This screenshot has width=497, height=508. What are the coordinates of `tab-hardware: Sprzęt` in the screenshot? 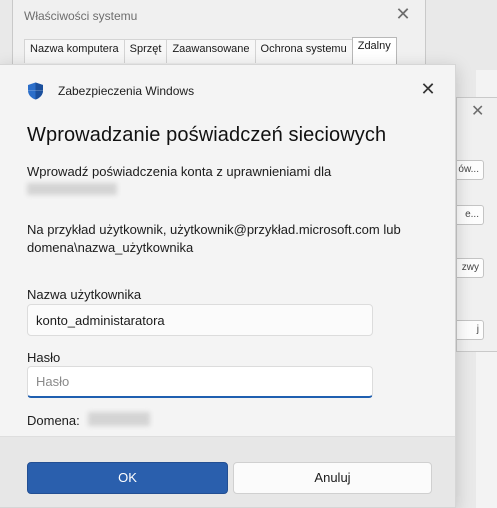 It's located at (145, 51).